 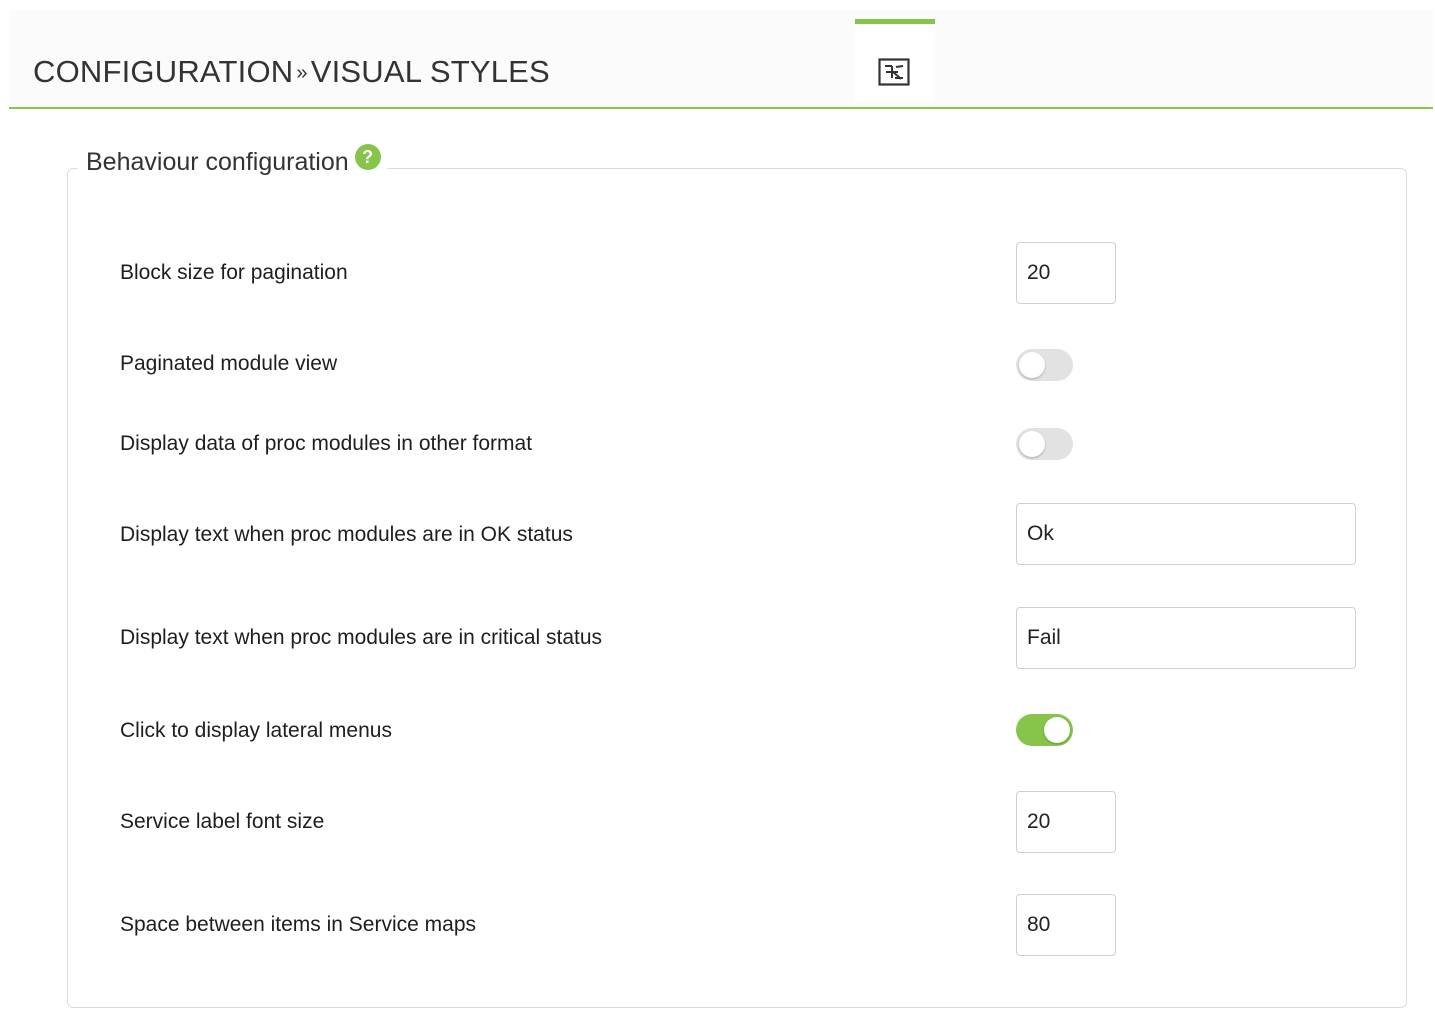 I want to click on help-icon: ?, so click(x=367, y=156).